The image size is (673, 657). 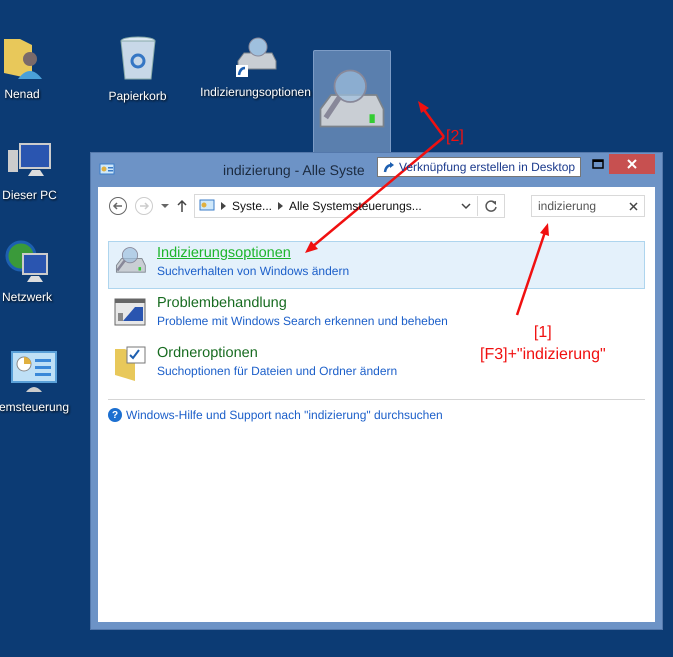 What do you see at coordinates (294, 170) in the screenshot?
I see `window-title: indizierung - Alle Syste` at bounding box center [294, 170].